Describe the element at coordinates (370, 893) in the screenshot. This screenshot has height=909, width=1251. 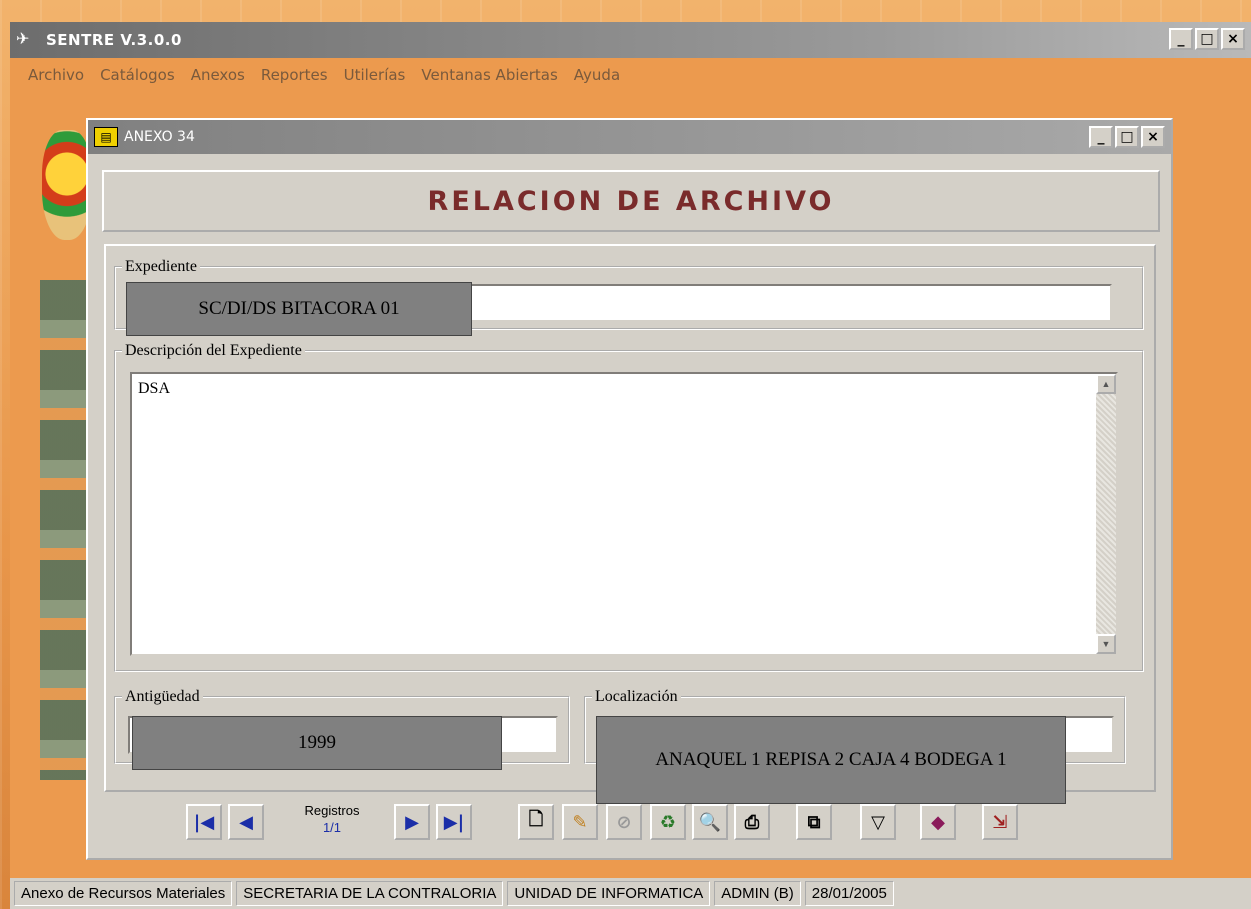
I see `status-department: SECRETARIA DE LA CONTRALORIA` at that location.